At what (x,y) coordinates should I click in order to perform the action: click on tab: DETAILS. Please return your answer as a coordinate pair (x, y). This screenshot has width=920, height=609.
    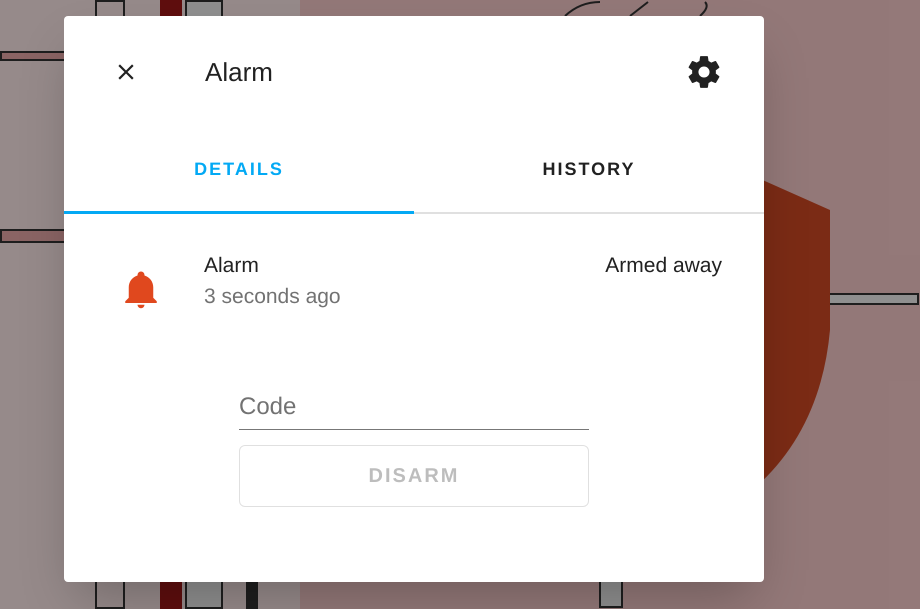
    Looking at the image, I should click on (239, 171).